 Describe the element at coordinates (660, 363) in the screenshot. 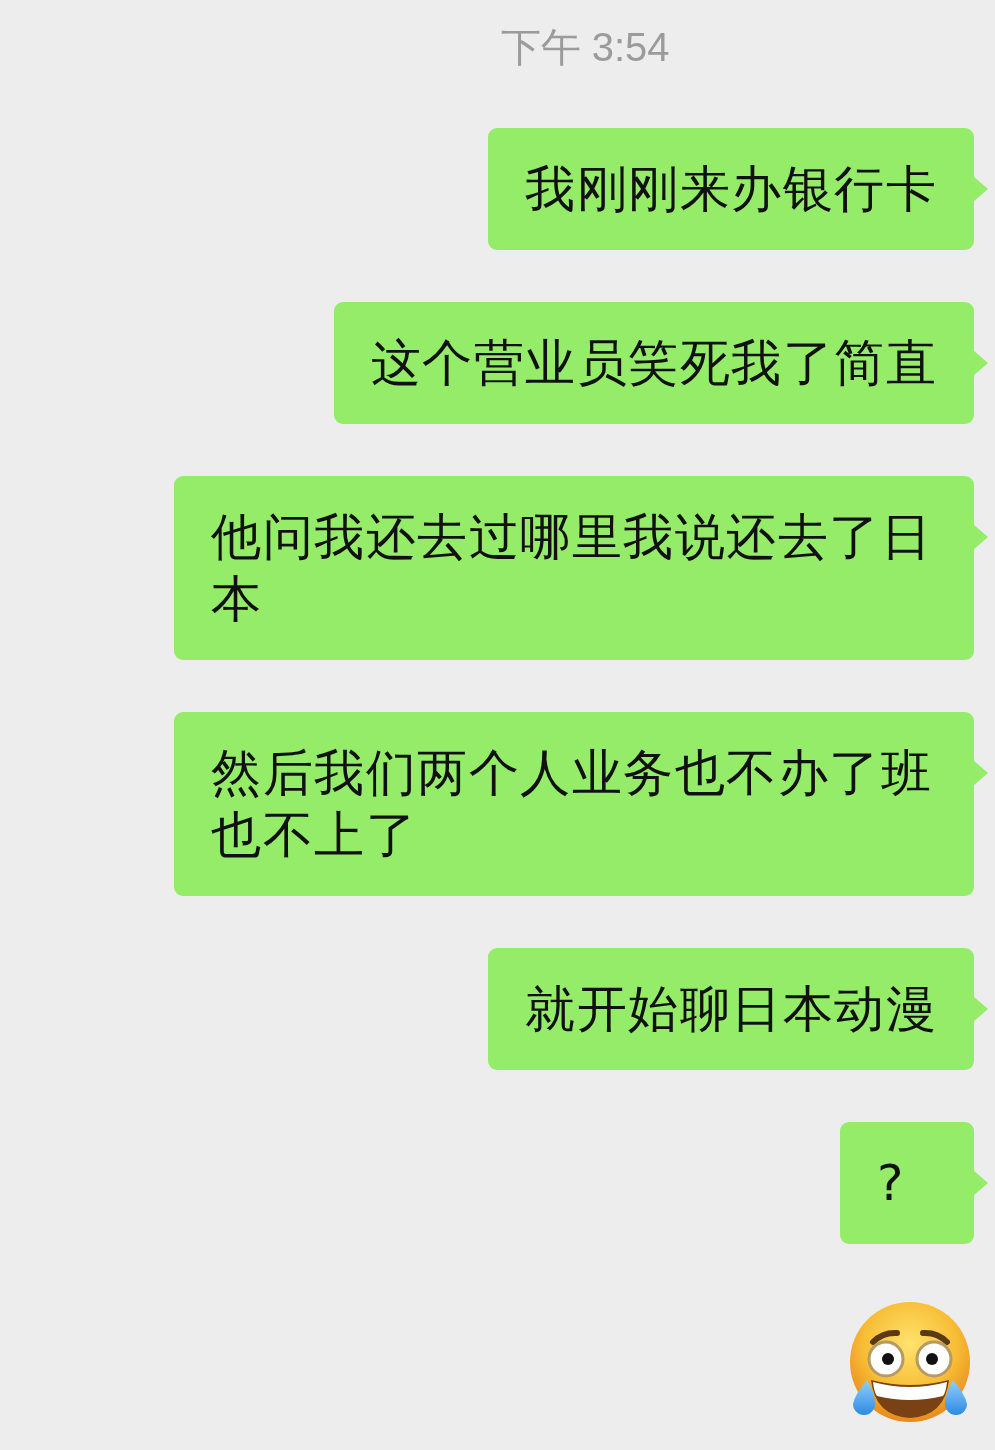

I see `message-bubble: 这个营业员笑死我了简直` at that location.